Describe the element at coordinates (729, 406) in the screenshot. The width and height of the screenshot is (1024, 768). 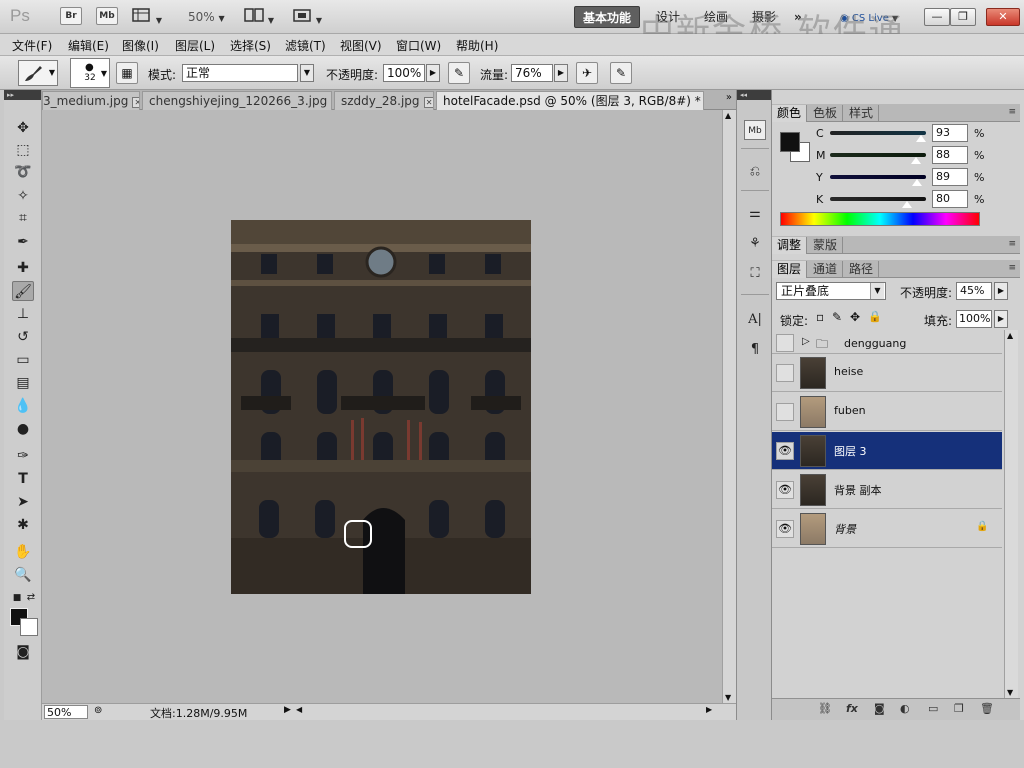
I see `vertical-scrollbar: ▲ ▼` at that location.